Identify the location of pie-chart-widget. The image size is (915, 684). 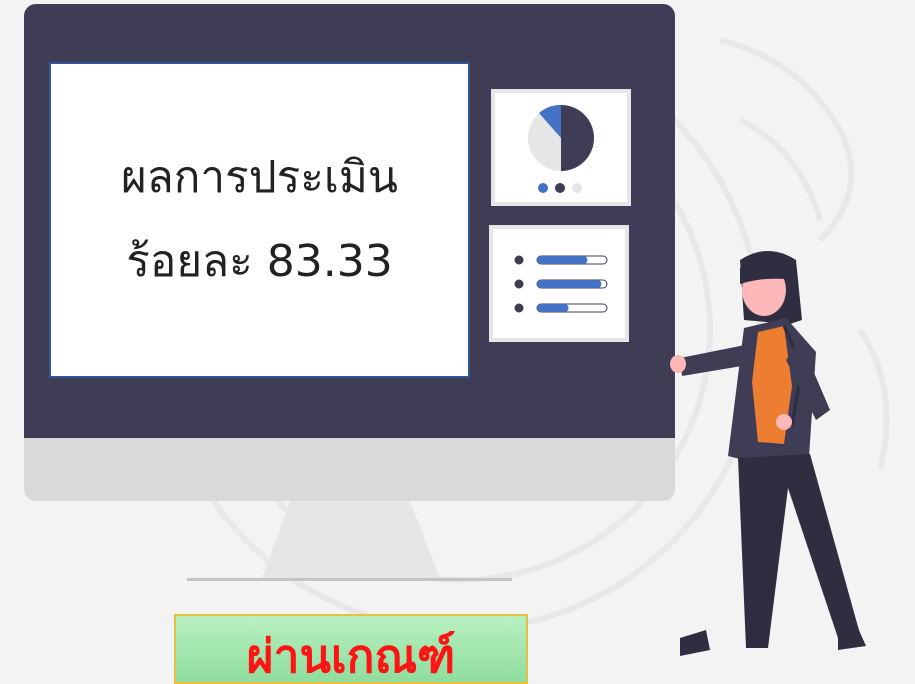
(561, 147).